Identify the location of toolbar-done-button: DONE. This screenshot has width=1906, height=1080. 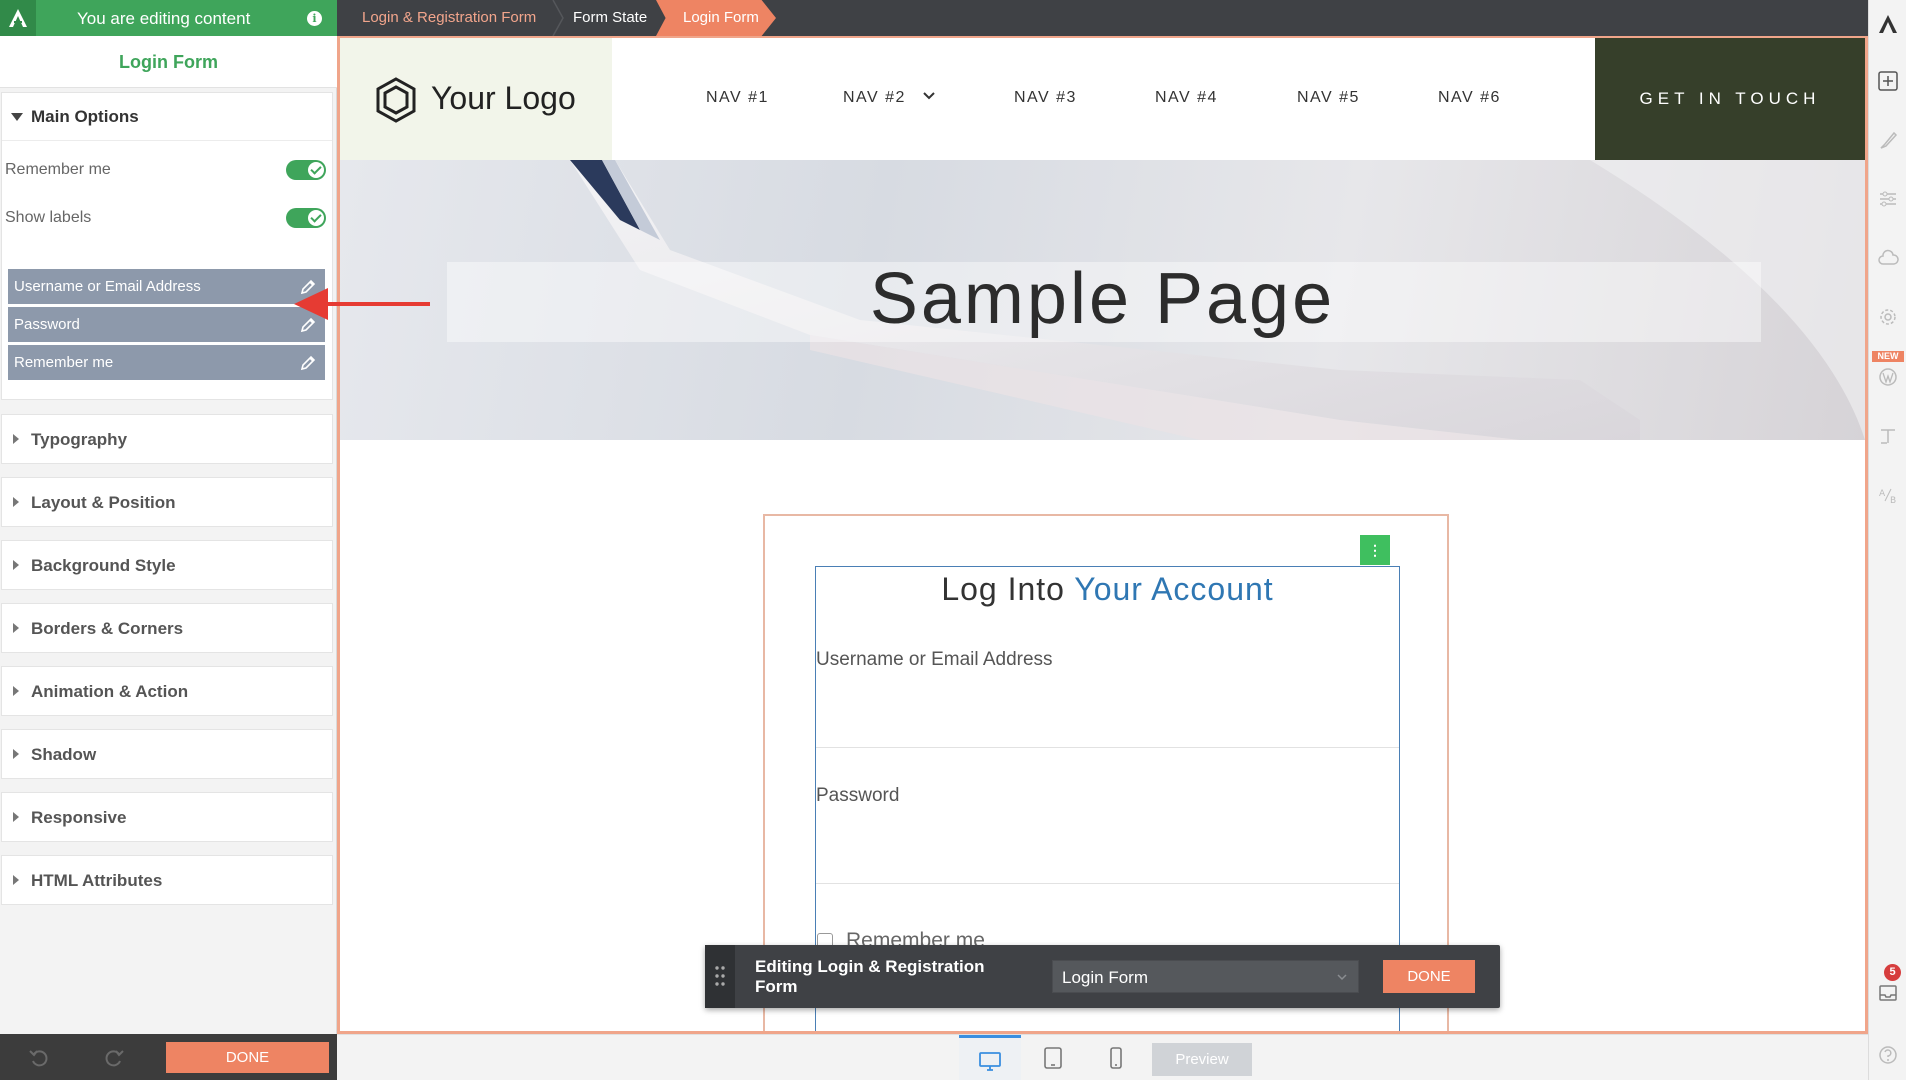
(1429, 976).